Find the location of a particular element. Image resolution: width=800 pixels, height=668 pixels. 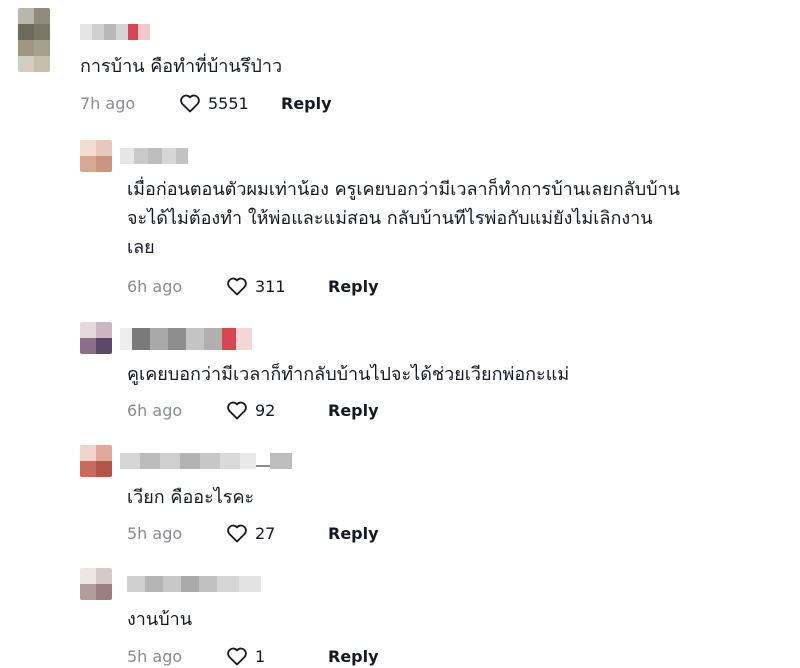

comment-meta: 5h ago 27 Reply is located at coordinates (253, 533).